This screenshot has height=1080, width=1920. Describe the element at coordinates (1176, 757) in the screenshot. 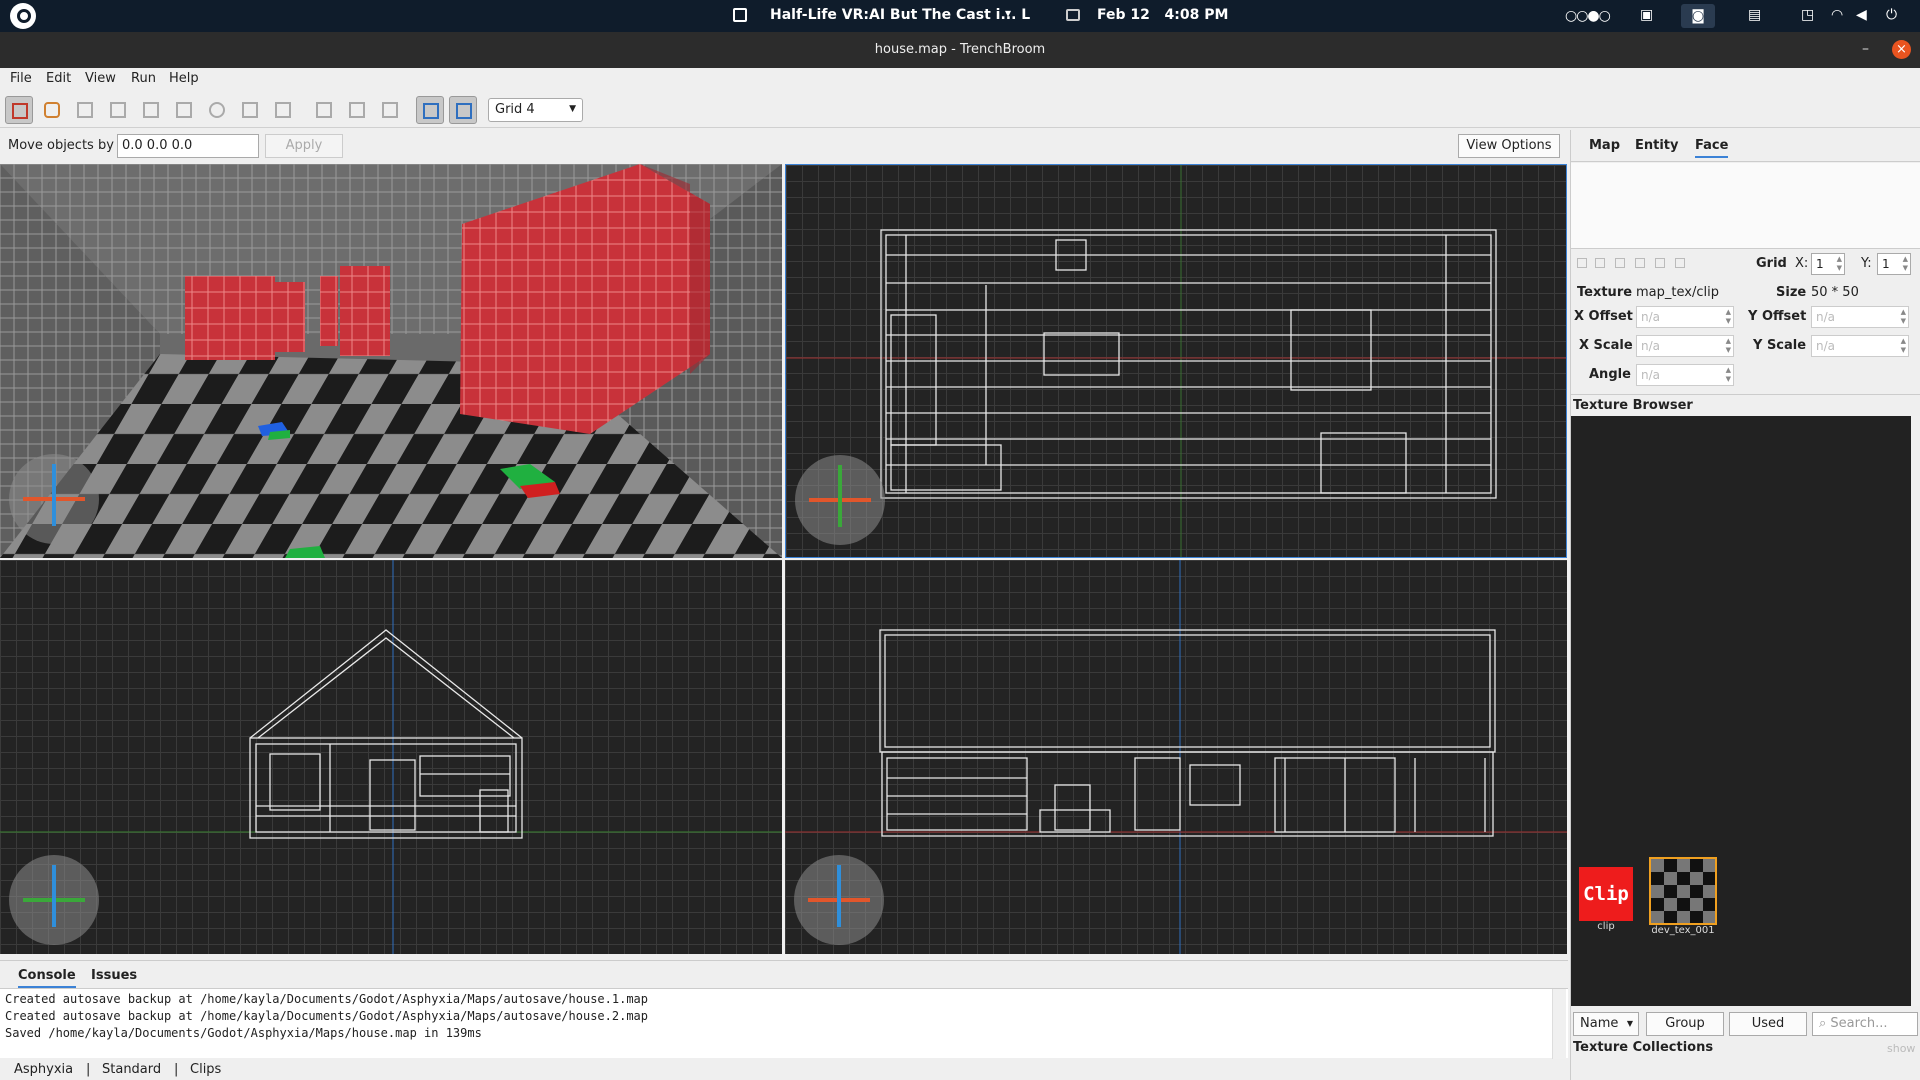

I see `viewport-front` at that location.